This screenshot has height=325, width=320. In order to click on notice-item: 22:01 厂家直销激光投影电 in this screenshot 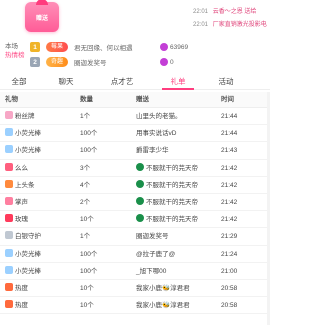, I will do `click(230, 23)`.